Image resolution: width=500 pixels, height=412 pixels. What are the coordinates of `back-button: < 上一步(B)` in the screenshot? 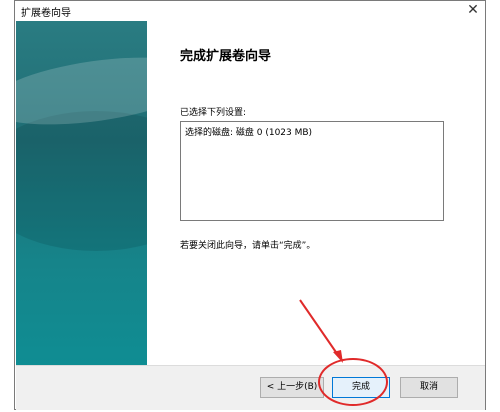 It's located at (292, 387).